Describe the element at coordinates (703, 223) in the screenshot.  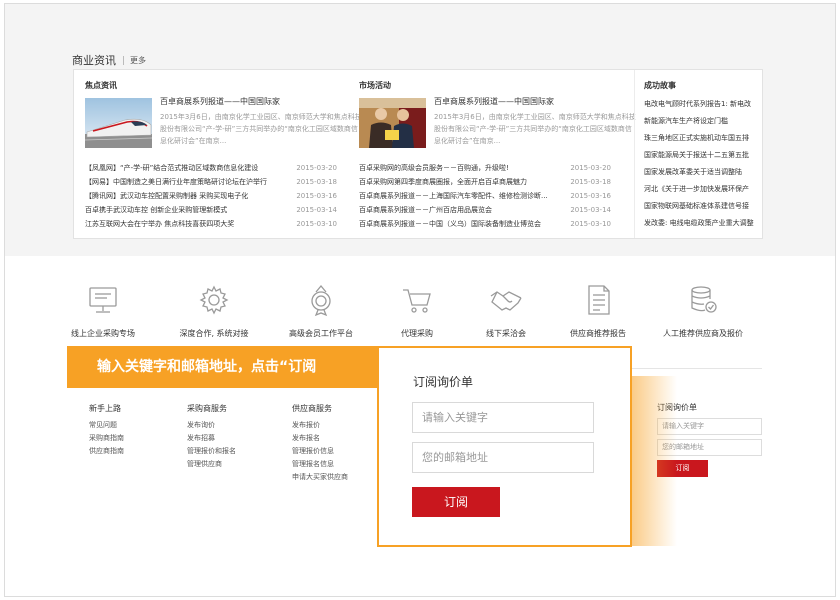
I see `story-item: 发改委: 电线电缆政策产业重大调整` at that location.